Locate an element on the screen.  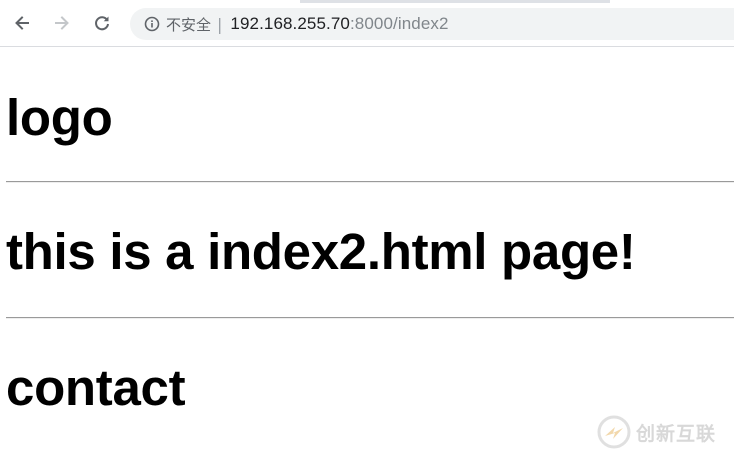
logo-heading: logo is located at coordinates (59, 117).